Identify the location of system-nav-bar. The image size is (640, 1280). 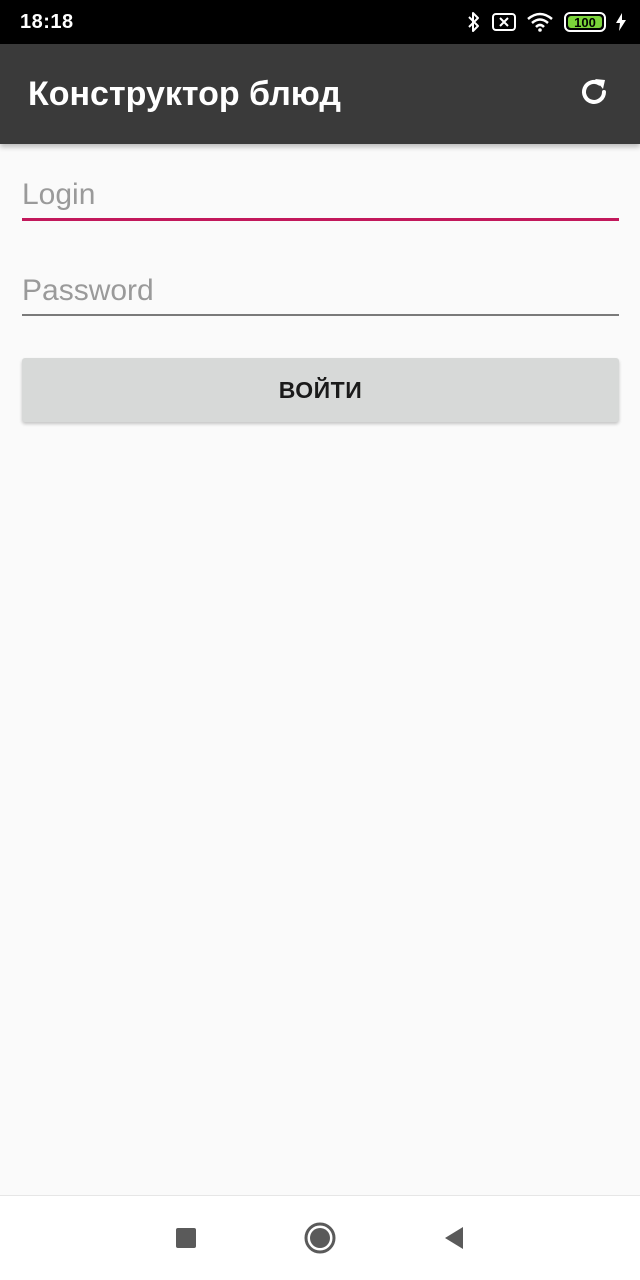
(320, 1237).